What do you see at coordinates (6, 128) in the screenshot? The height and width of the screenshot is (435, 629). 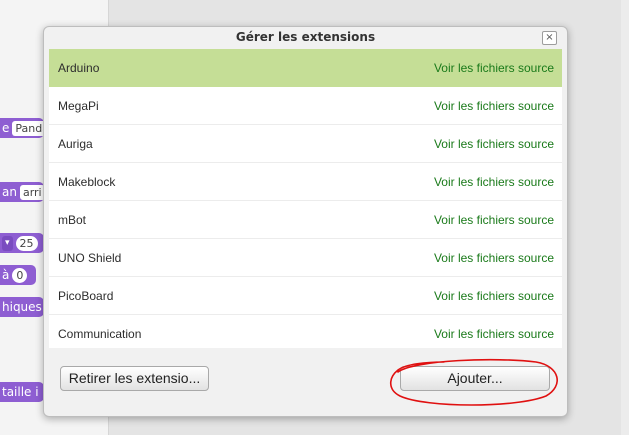 I see `block-text: e` at bounding box center [6, 128].